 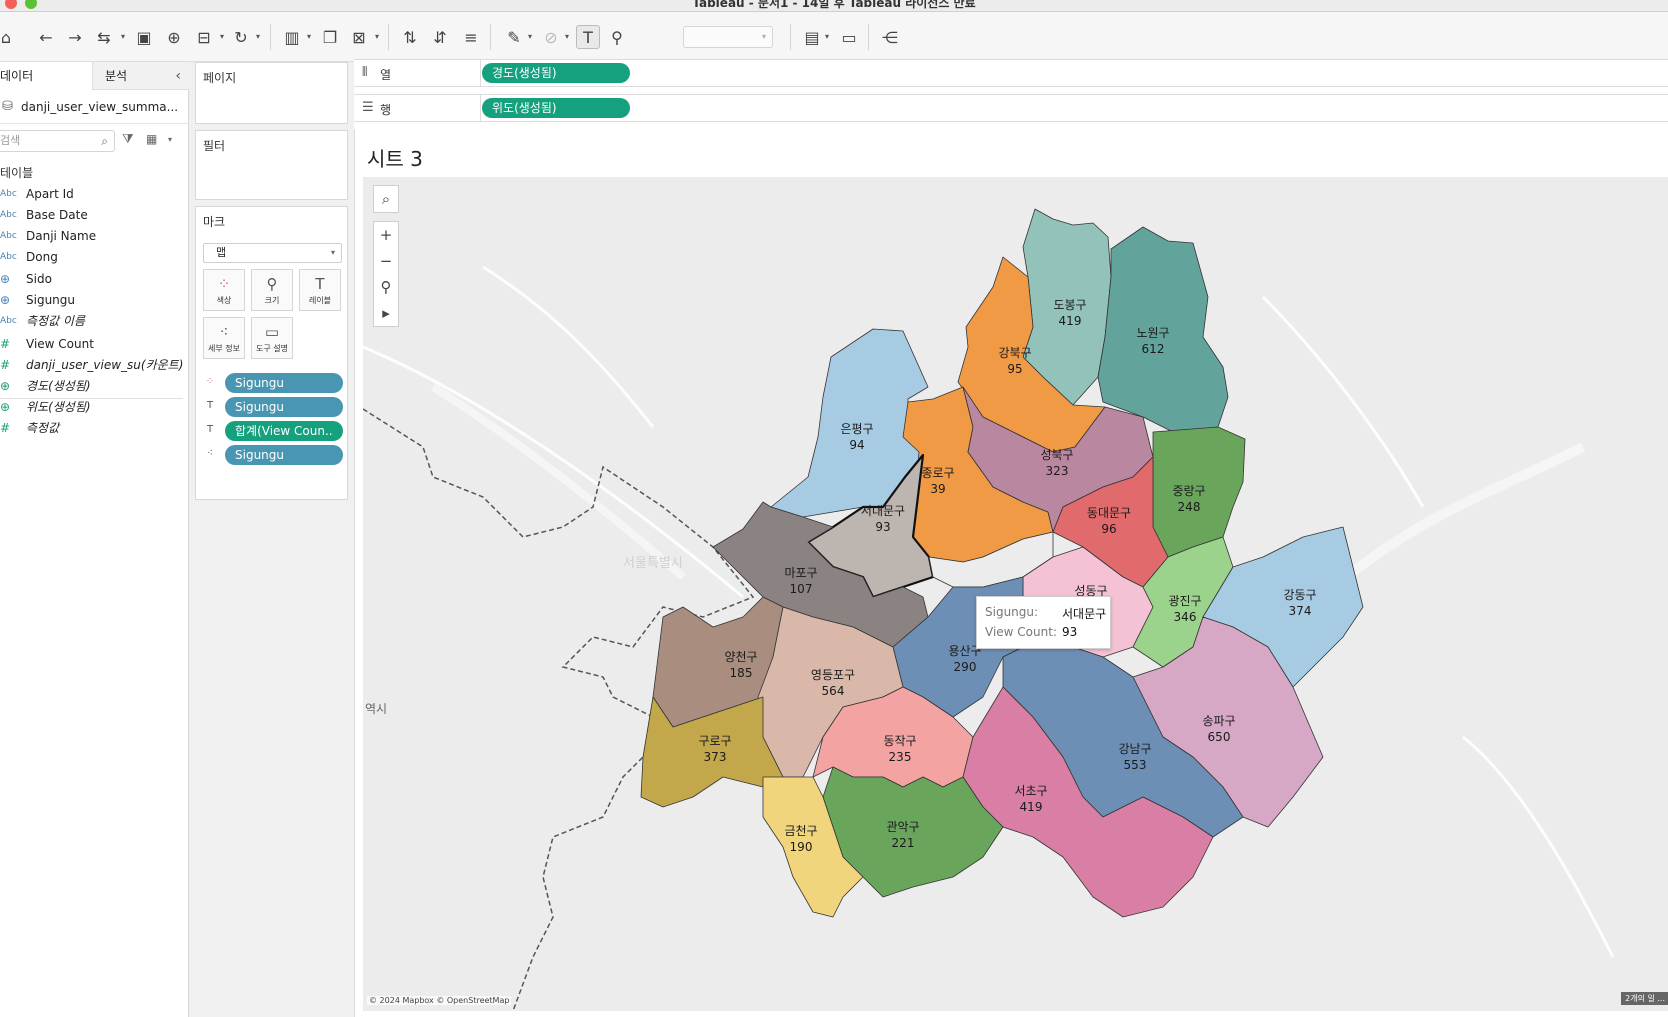 I want to click on label-button: T 레이블, so click(x=320, y=290).